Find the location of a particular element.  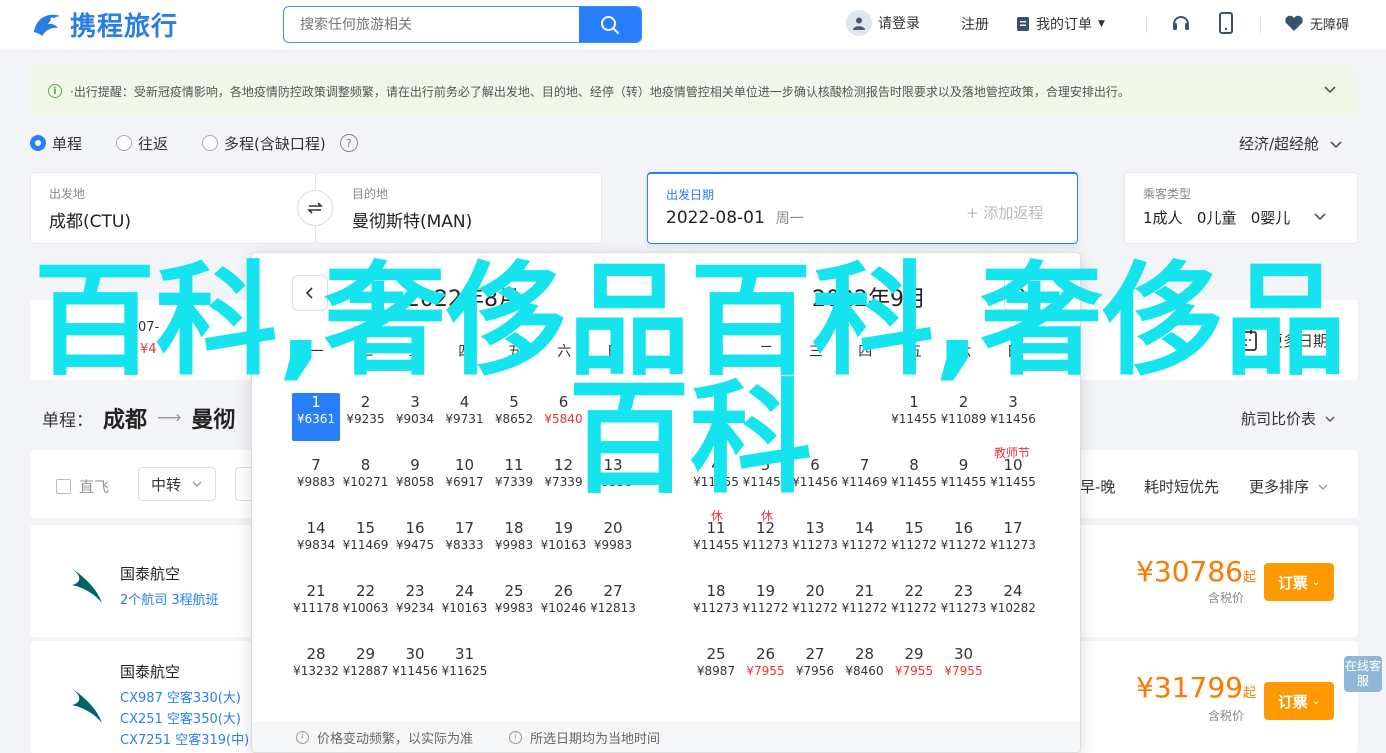

sort-more: 更多排序 is located at coordinates (1289, 486).